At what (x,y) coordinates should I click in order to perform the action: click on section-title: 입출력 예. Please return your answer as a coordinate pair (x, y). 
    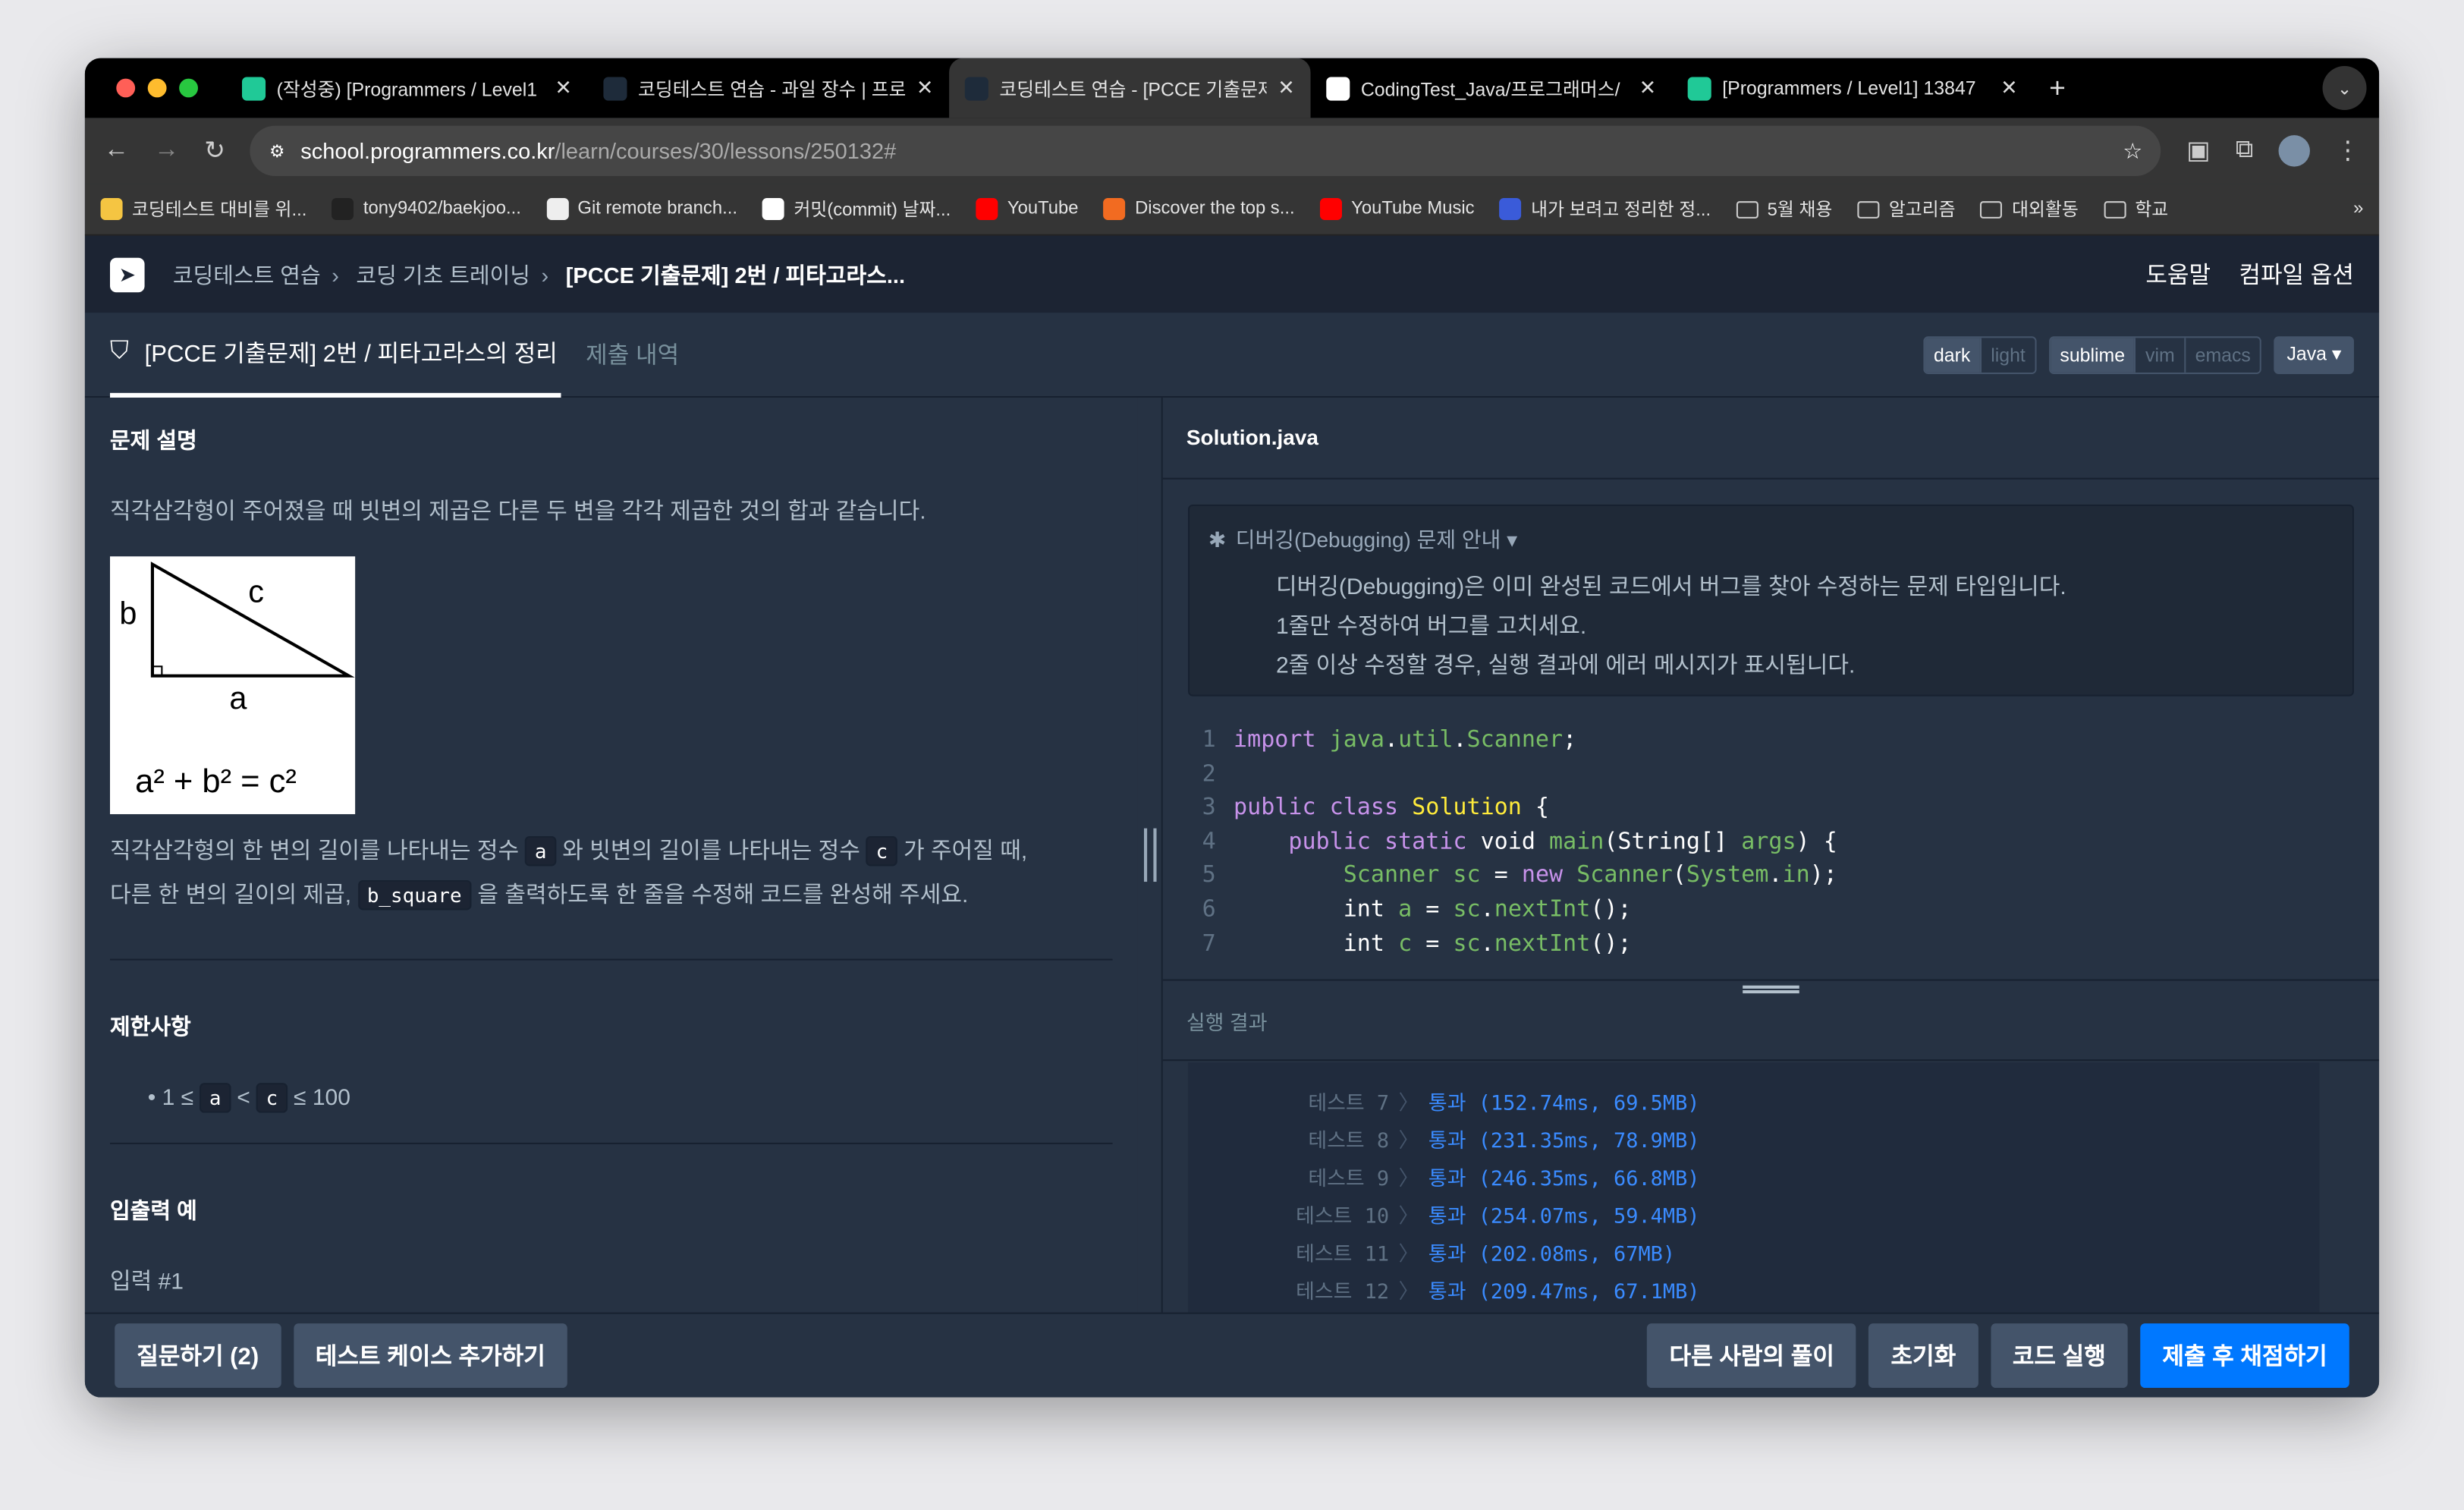
    Looking at the image, I should click on (153, 1210).